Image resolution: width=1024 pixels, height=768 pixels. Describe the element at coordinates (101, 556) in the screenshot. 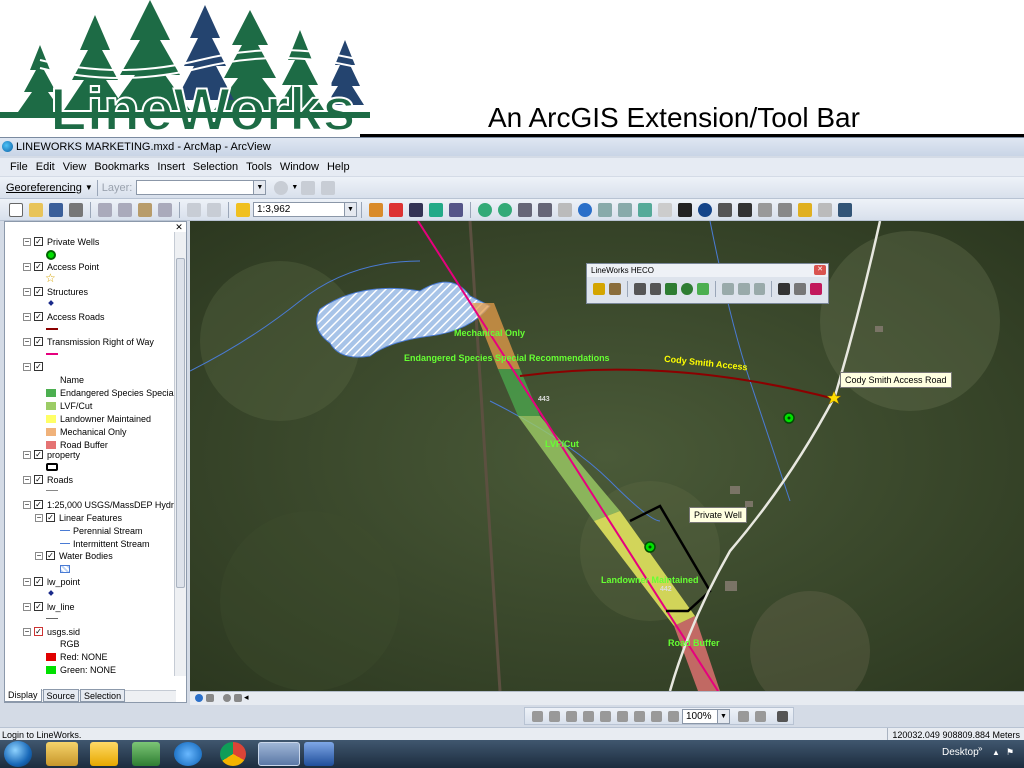

I see `toc-sublayer-water-bodies: − ✓ Water Bodies` at that location.